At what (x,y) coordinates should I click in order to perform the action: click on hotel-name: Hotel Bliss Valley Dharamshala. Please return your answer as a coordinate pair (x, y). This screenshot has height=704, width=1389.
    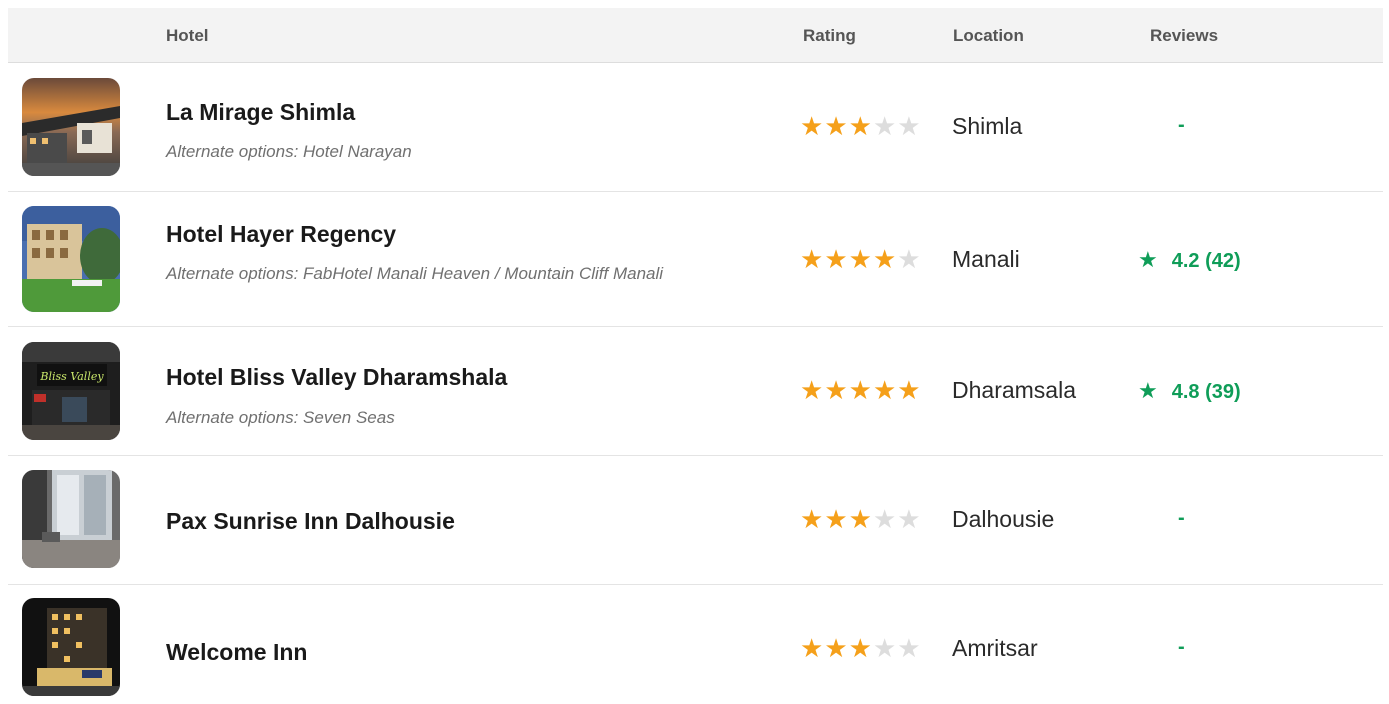
    Looking at the image, I should click on (336, 377).